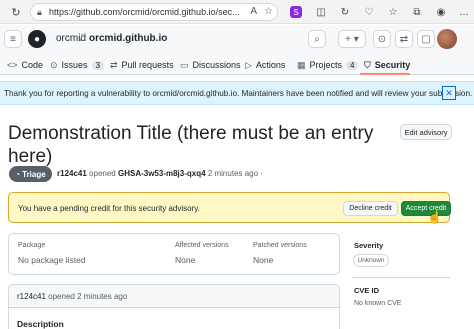 This screenshot has width=474, height=329. Describe the element at coordinates (128, 38) in the screenshot. I see `breadcrumb-repo: orcmid.github.io` at that location.